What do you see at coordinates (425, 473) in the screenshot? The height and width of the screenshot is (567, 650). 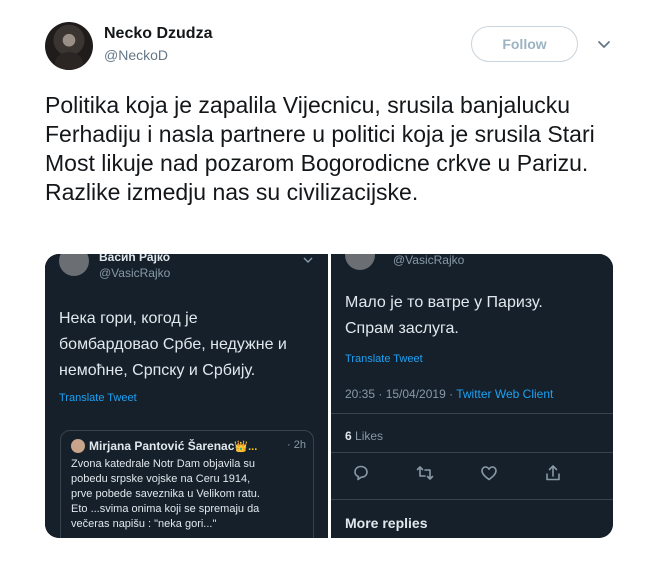 I see `retweet-icon` at bounding box center [425, 473].